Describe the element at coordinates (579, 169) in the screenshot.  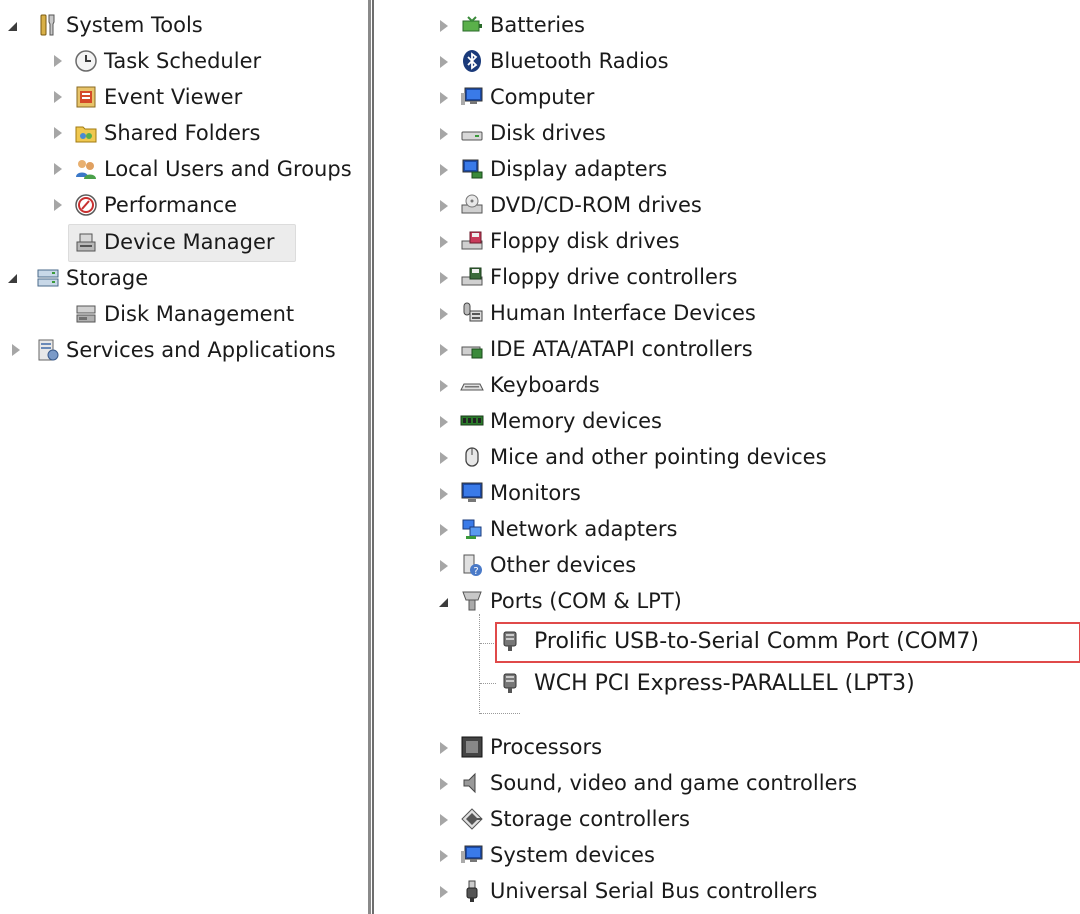
I see `device-category-label: Display adapters` at that location.